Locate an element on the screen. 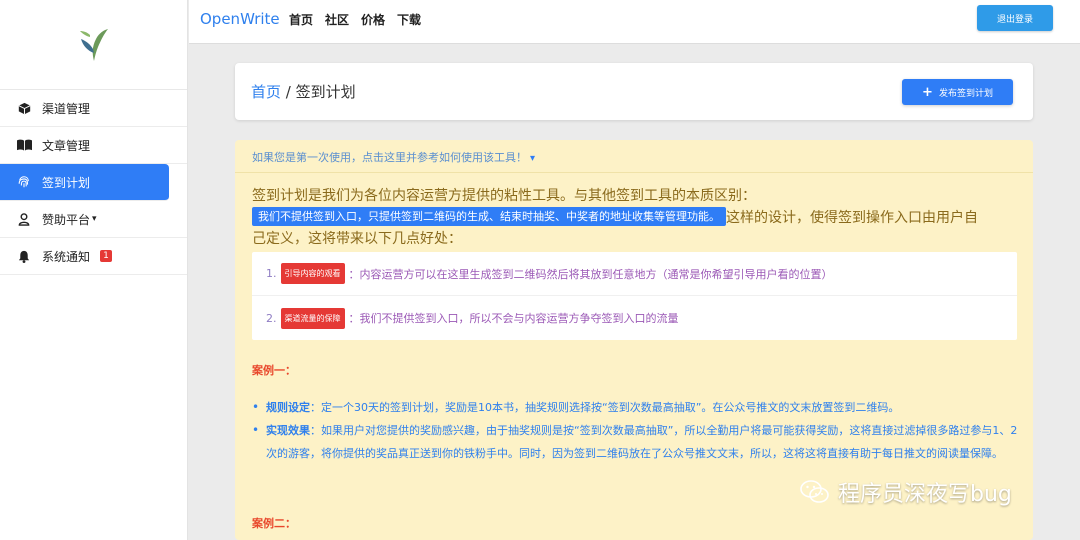  logout-button: 退出登录 is located at coordinates (1015, 18).